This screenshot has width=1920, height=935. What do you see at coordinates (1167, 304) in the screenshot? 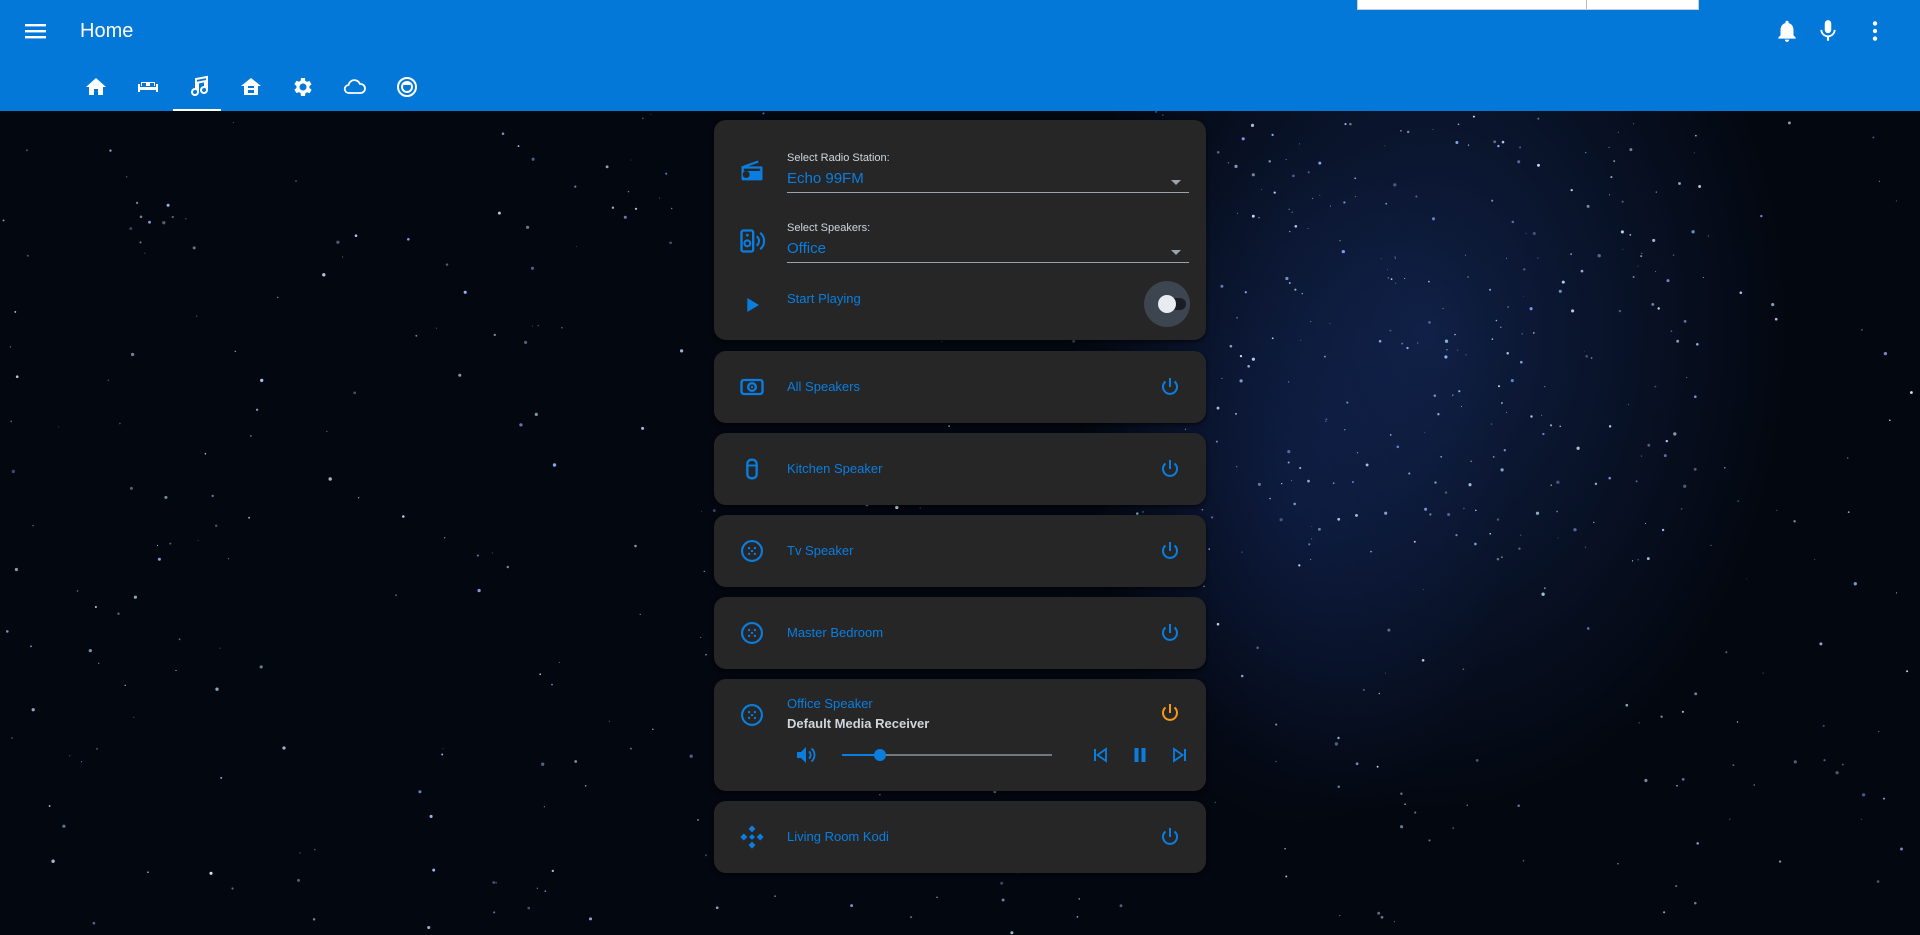
I see `start-playing-toggle` at bounding box center [1167, 304].